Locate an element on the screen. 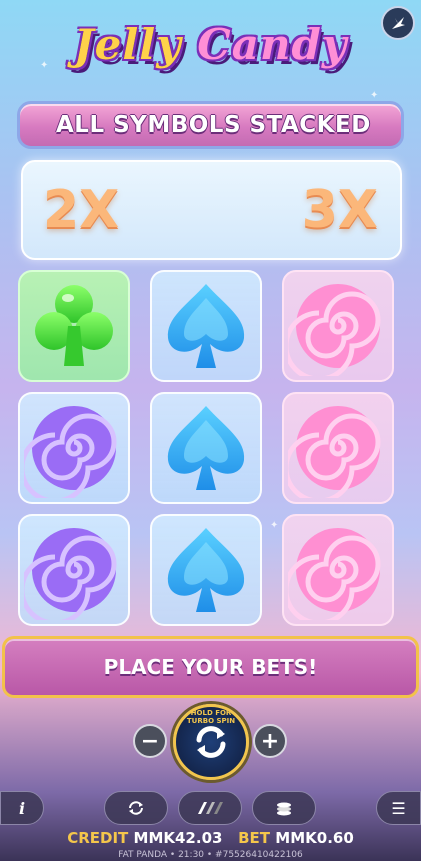  turbo-button is located at coordinates (210, 808).